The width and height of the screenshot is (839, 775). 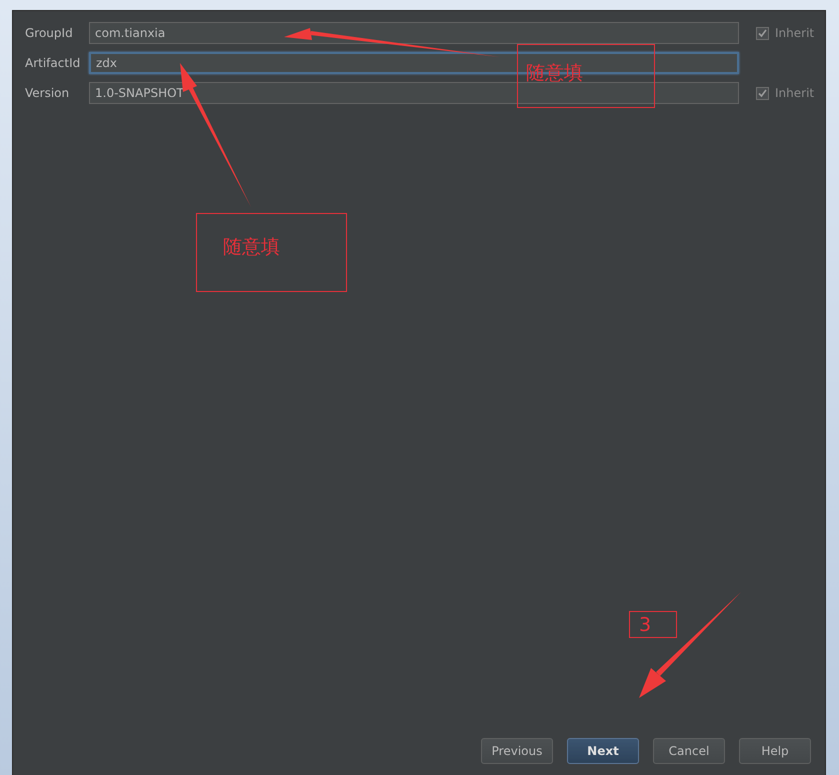 I want to click on text-field: 1.0-SNAPSHOT, so click(x=414, y=93).